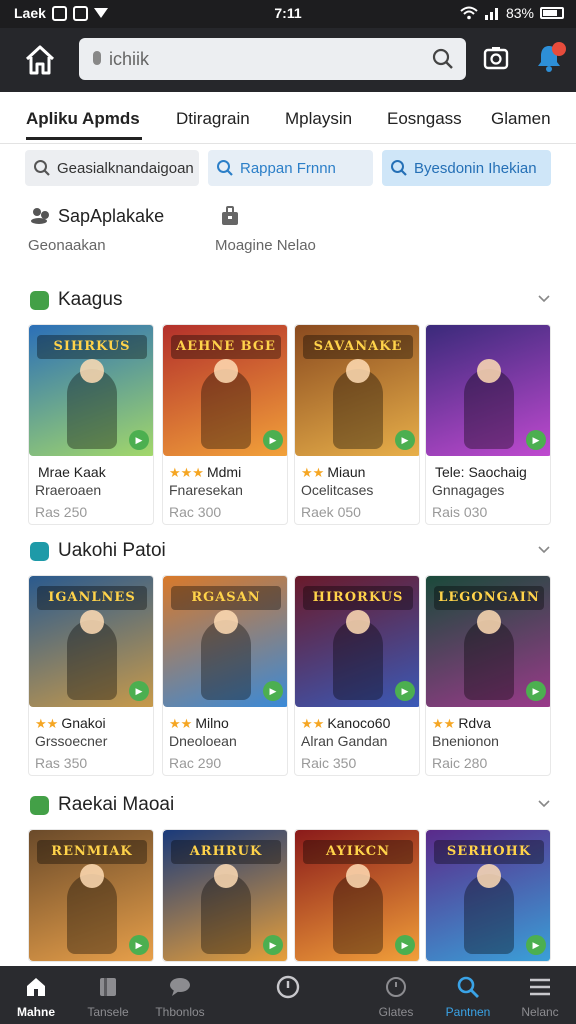  I want to click on nav-label: Tansele, so click(108, 1012).